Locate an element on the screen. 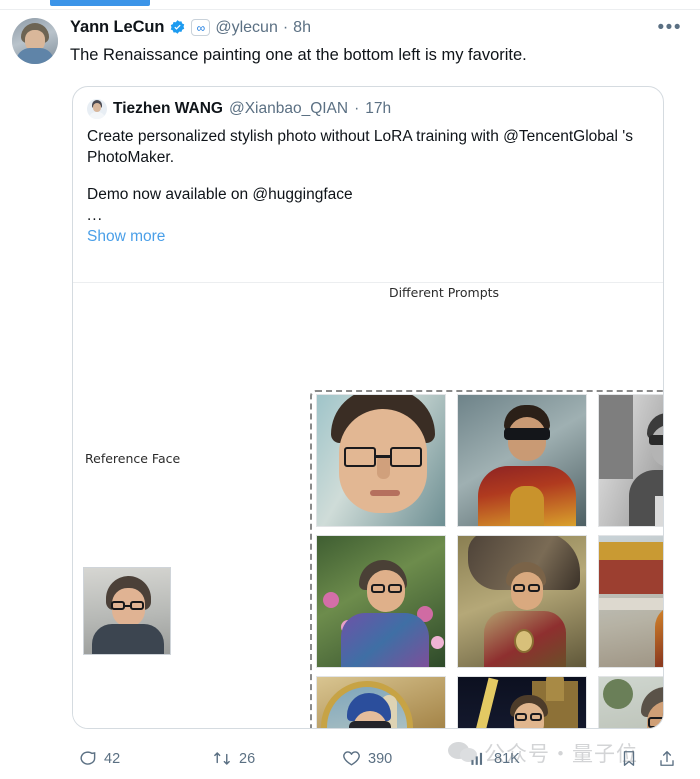  active-tab-indicator is located at coordinates (100, 3).